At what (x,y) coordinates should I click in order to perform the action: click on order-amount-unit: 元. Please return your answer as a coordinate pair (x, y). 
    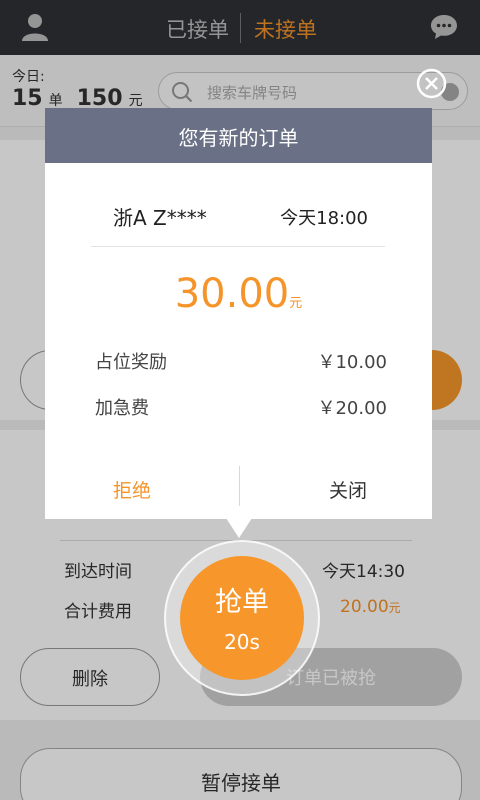
    Looking at the image, I should click on (296, 303).